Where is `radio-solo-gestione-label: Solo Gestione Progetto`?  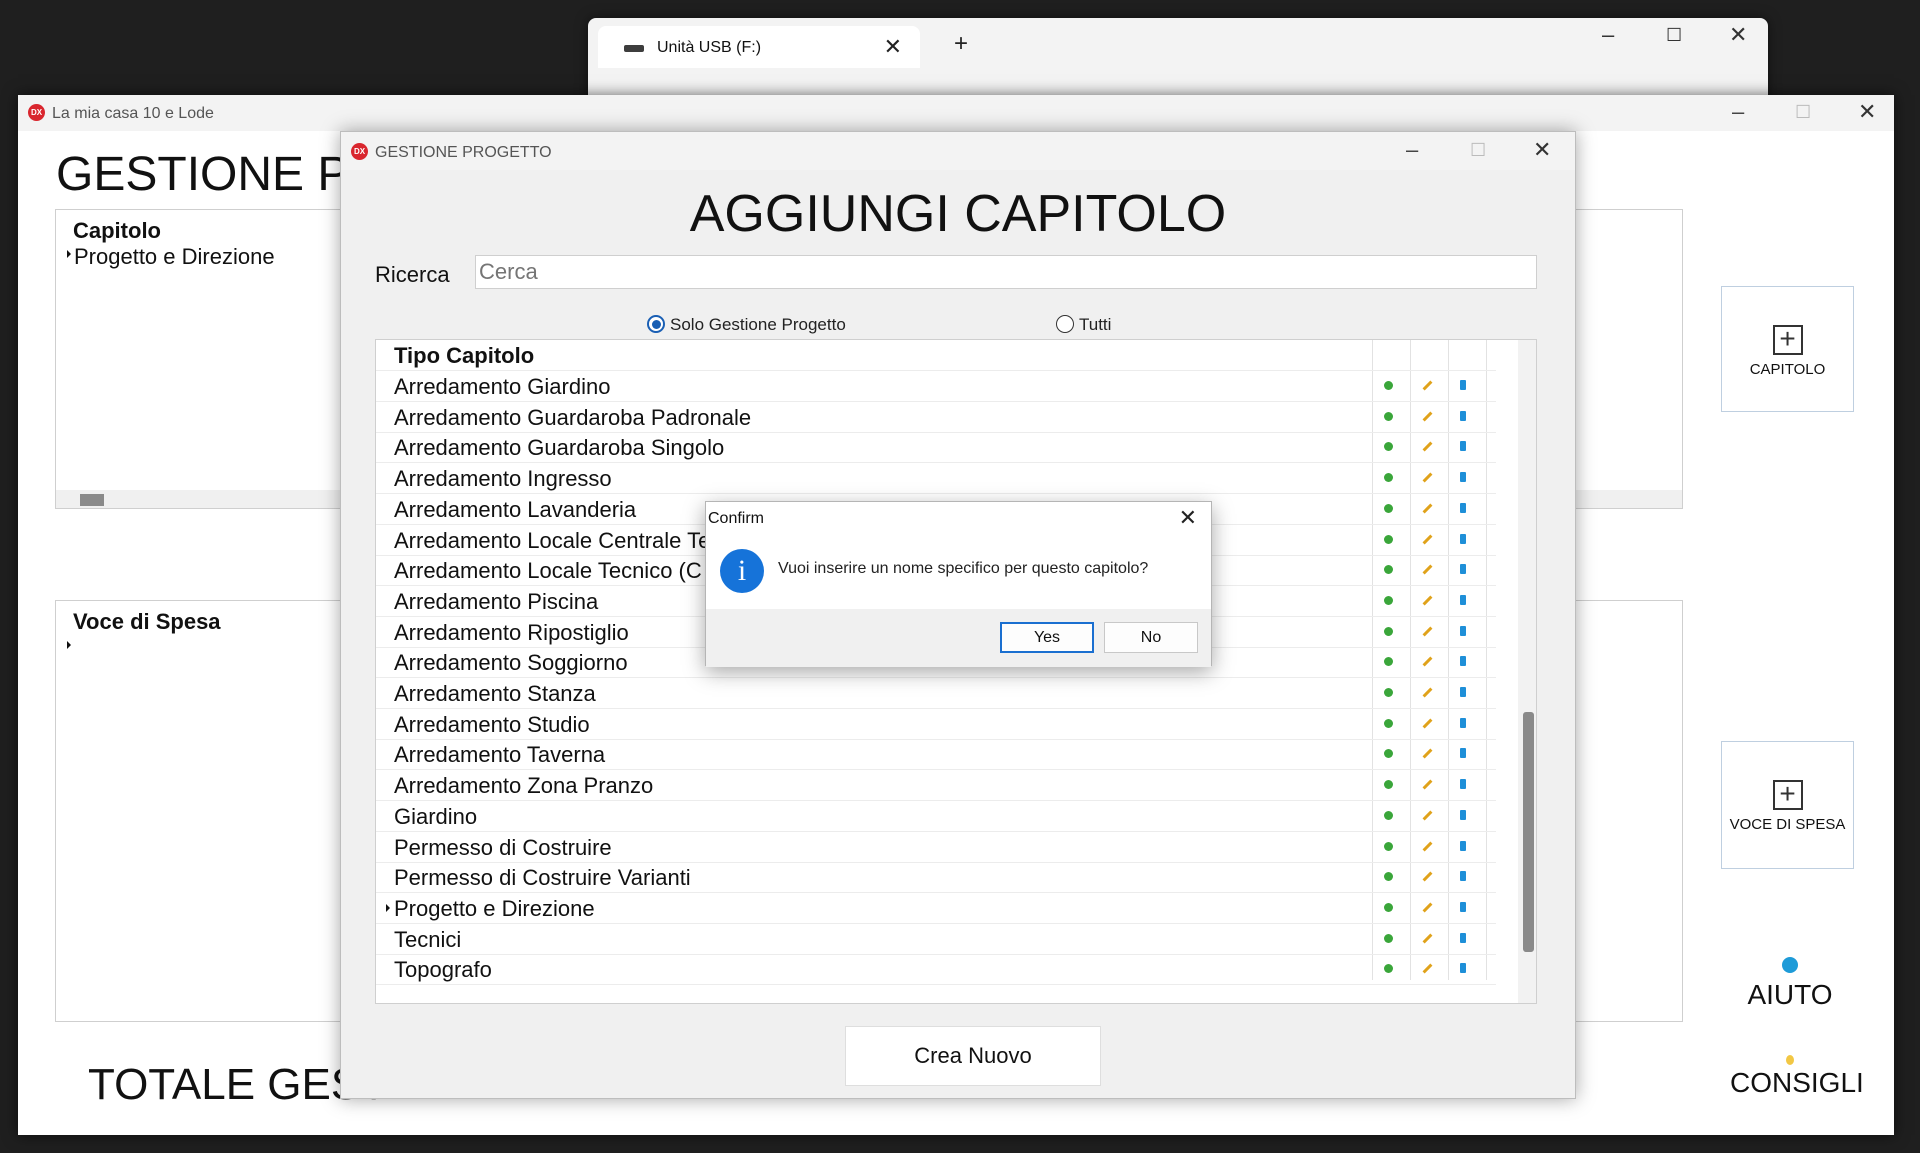 radio-solo-gestione-label: Solo Gestione Progetto is located at coordinates (758, 325).